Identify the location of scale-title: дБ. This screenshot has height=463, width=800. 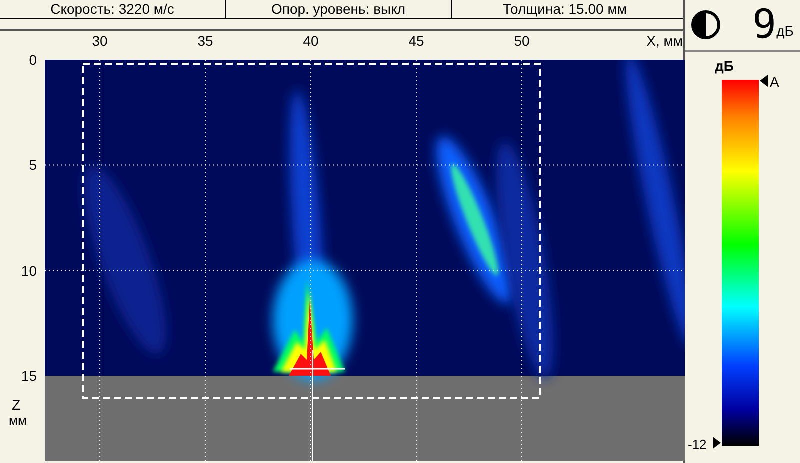
(724, 66).